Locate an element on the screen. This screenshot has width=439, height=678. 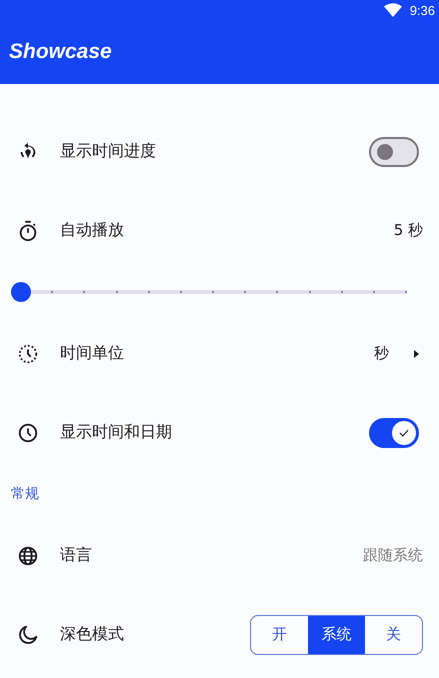
wifi-icon is located at coordinates (393, 10).